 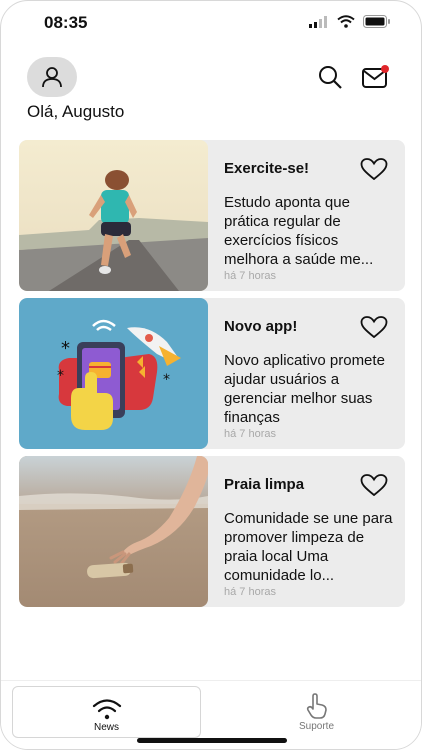 I want to click on battery-icon, so click(x=376, y=21).